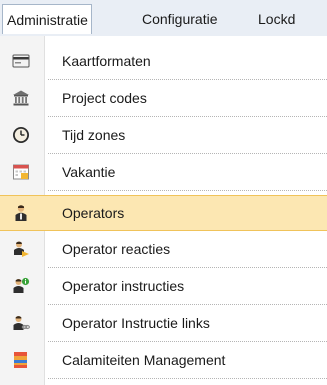 The image size is (327, 385). Describe the element at coordinates (21, 172) in the screenshot. I see `calendar-icon` at that location.